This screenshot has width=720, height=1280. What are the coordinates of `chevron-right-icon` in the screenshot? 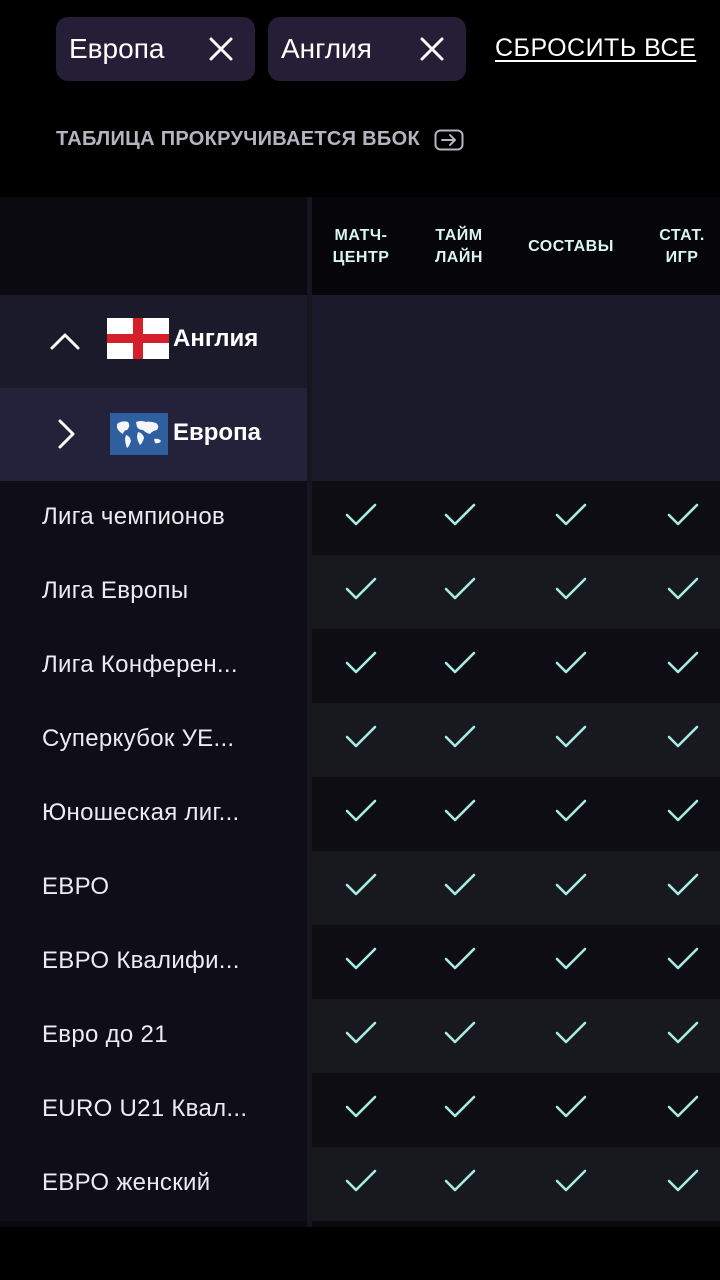 It's located at (66, 434).